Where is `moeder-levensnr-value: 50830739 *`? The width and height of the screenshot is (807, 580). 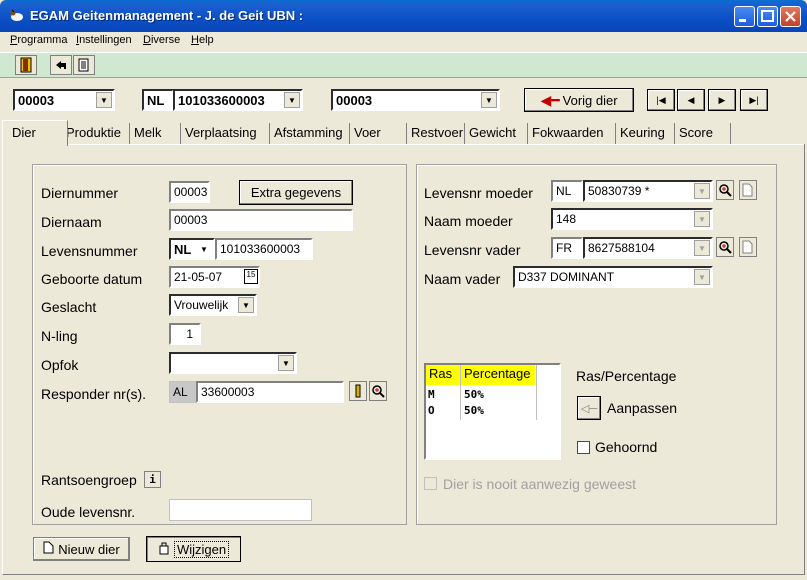 moeder-levensnr-value: 50830739 * is located at coordinates (619, 191).